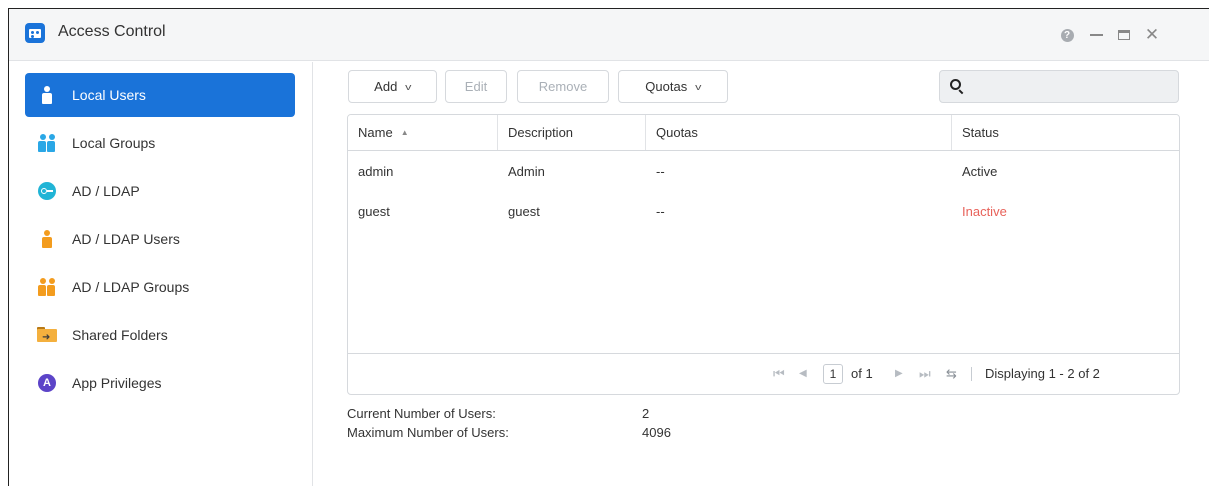 The height and width of the screenshot is (486, 1209). I want to click on column-header-label: Status, so click(980, 132).